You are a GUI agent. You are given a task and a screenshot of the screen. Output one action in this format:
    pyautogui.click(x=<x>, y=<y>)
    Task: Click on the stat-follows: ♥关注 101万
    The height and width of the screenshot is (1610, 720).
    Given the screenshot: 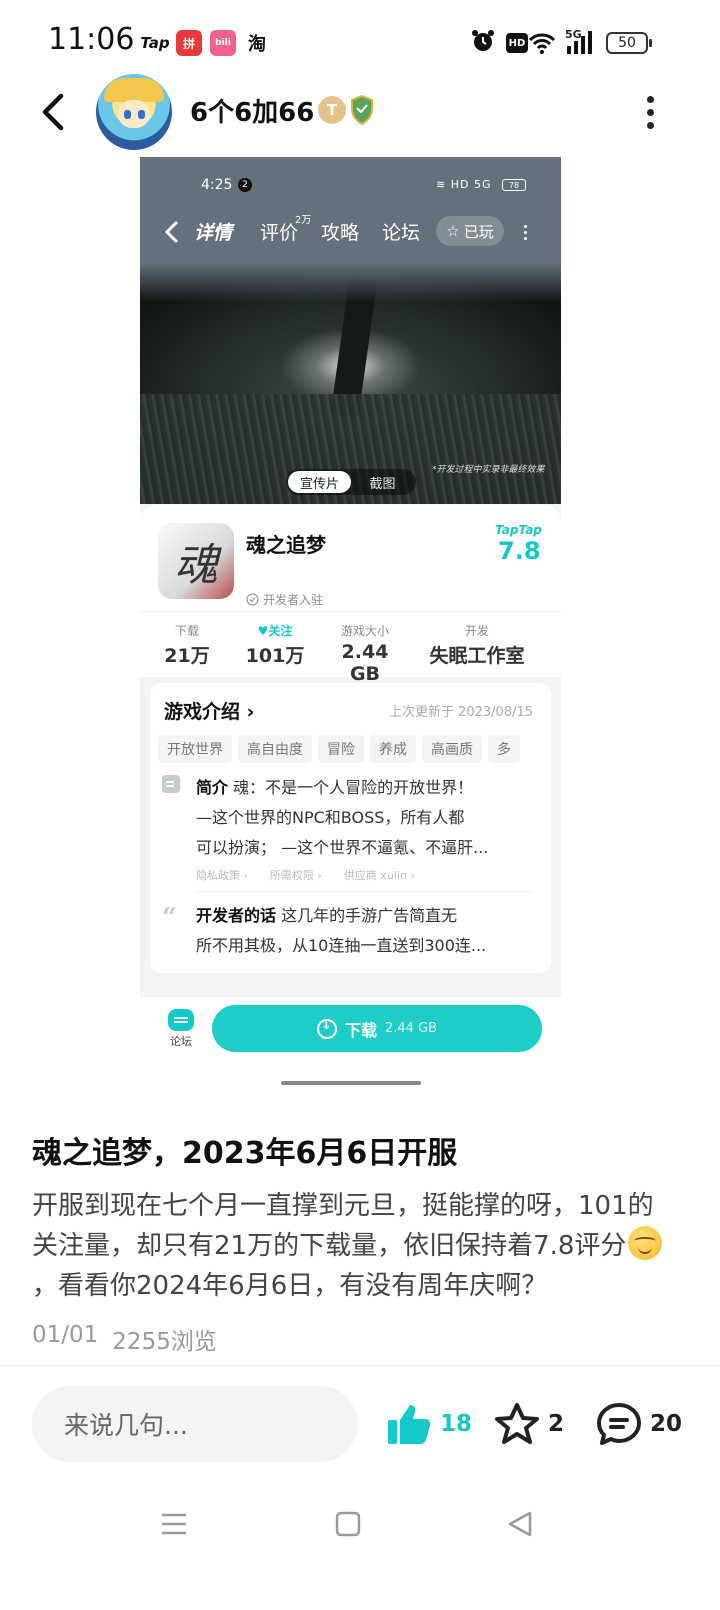 What is the action you would take?
    pyautogui.click(x=275, y=645)
    